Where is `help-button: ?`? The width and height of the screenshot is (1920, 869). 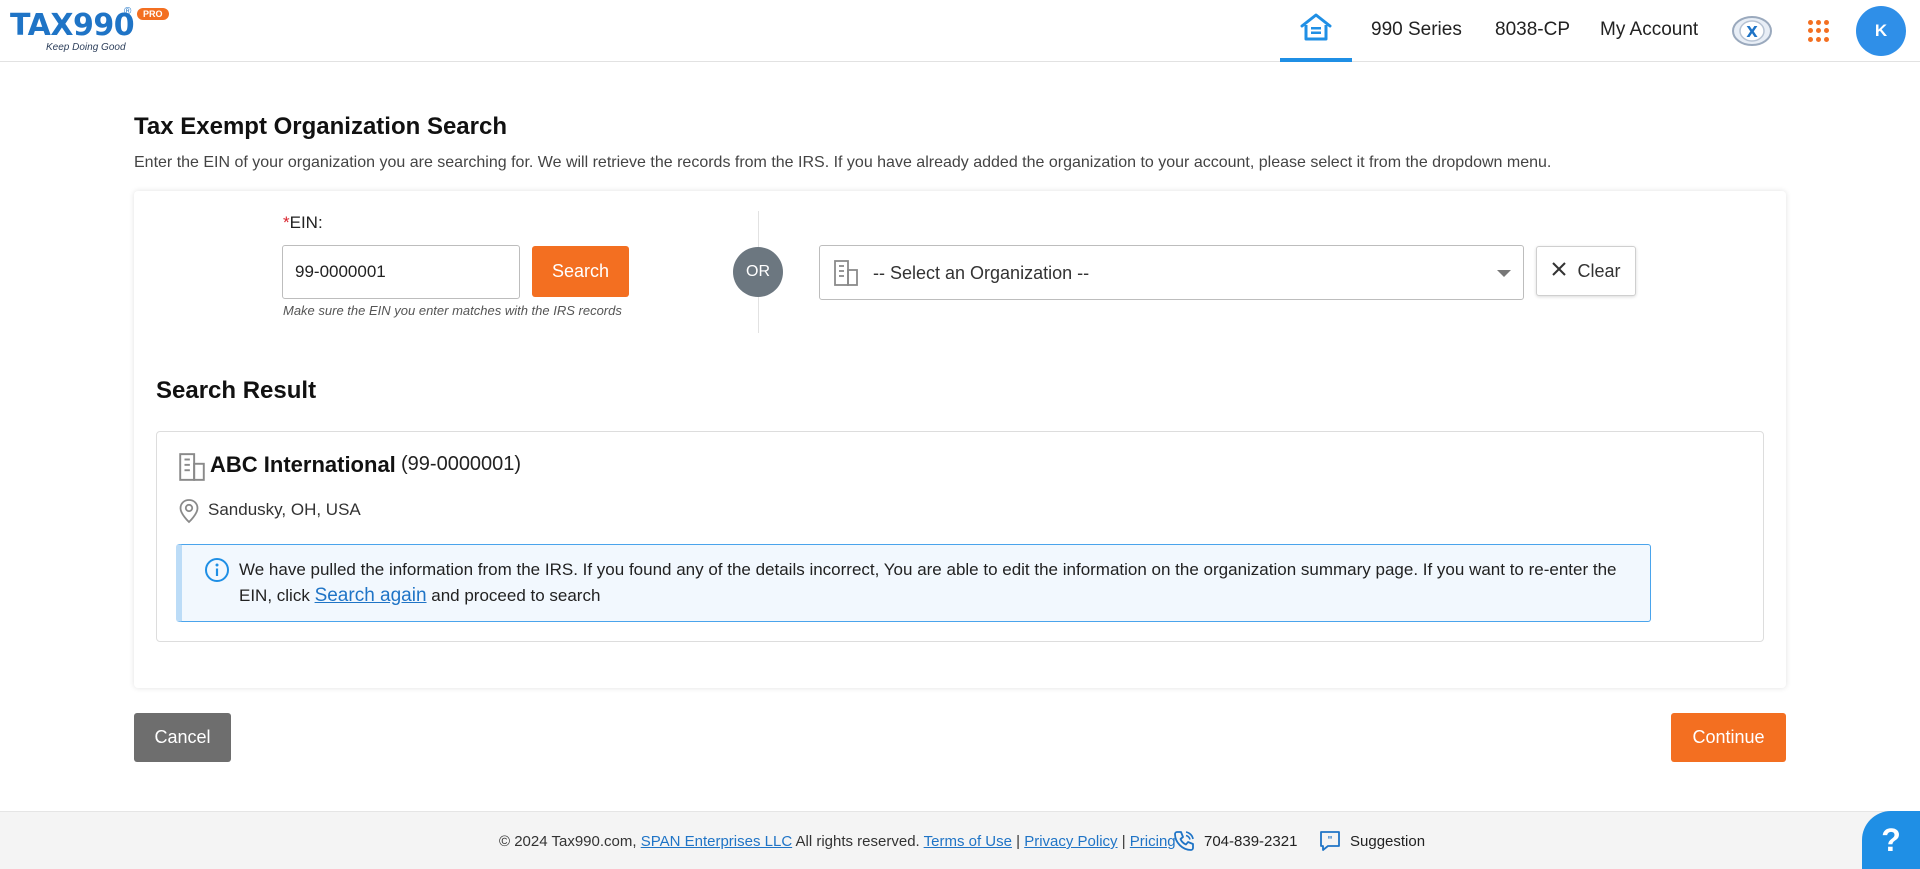 help-button: ? is located at coordinates (1891, 840).